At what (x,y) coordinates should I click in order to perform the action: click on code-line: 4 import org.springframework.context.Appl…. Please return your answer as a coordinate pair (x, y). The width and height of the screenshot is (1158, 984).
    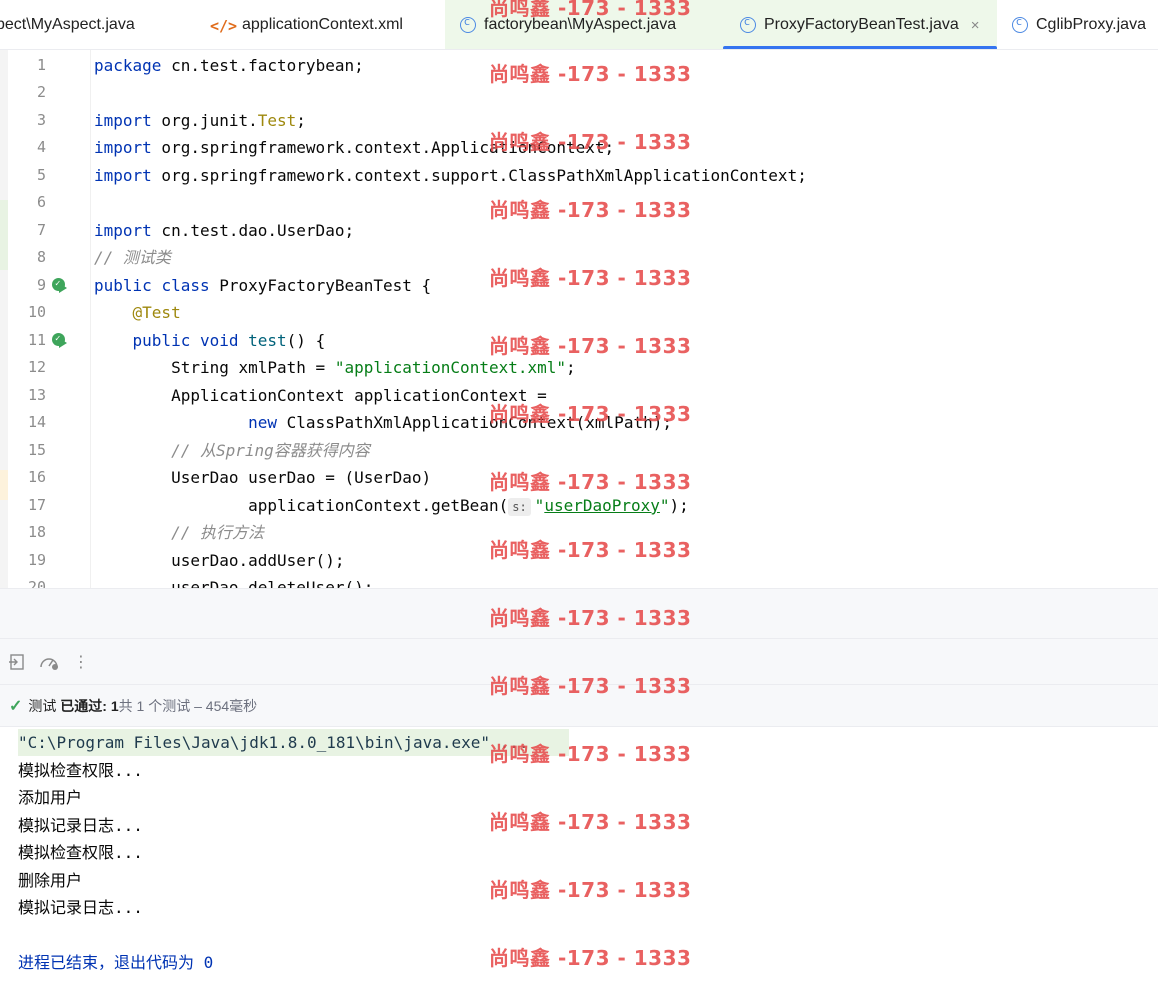
    Looking at the image, I should click on (579, 147).